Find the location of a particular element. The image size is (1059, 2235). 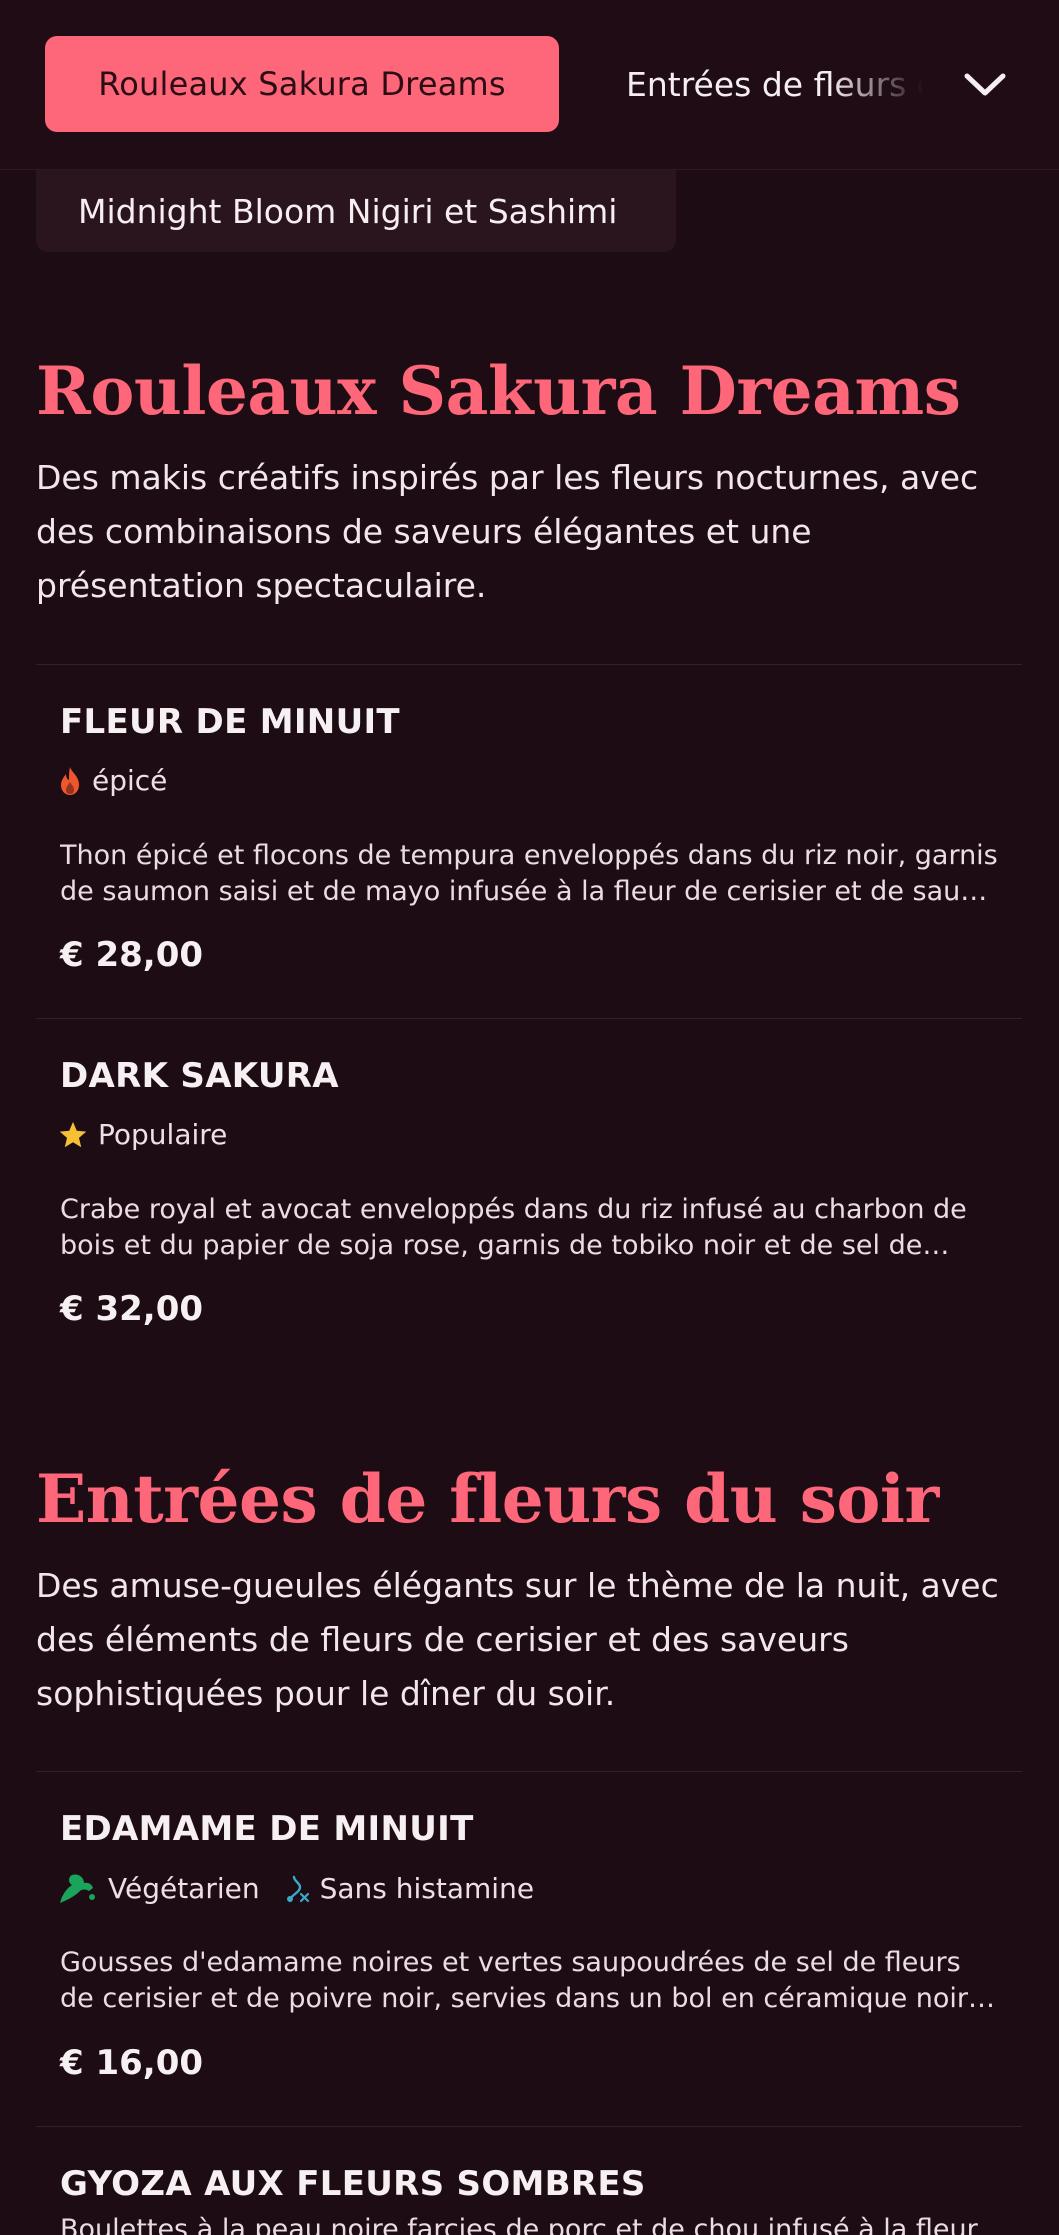

item-name: FLEUR DE MINUIT is located at coordinates (230, 722).